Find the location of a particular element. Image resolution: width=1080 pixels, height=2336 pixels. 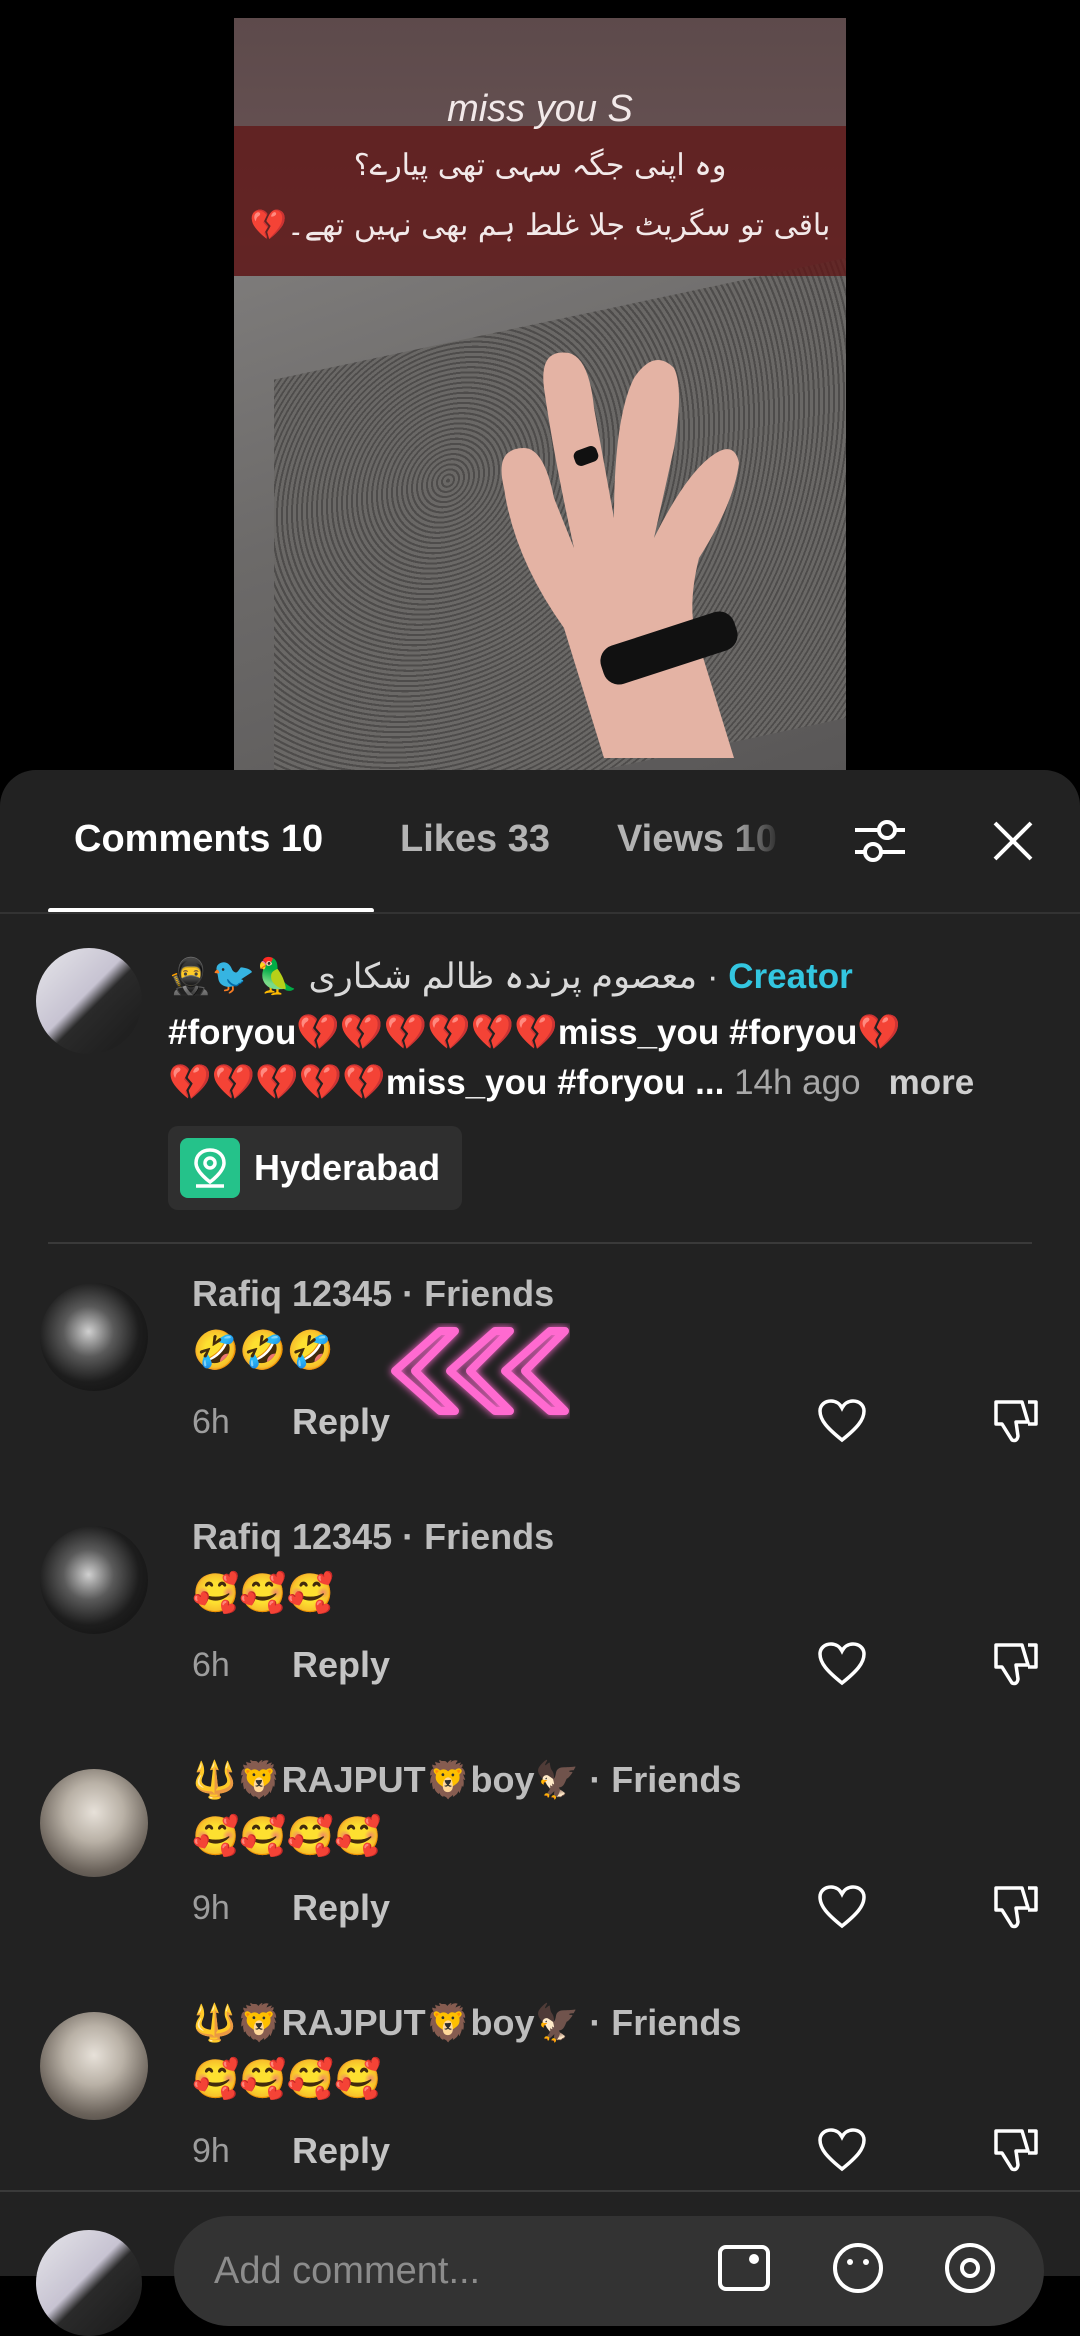

filter-button is located at coordinates (880, 841).